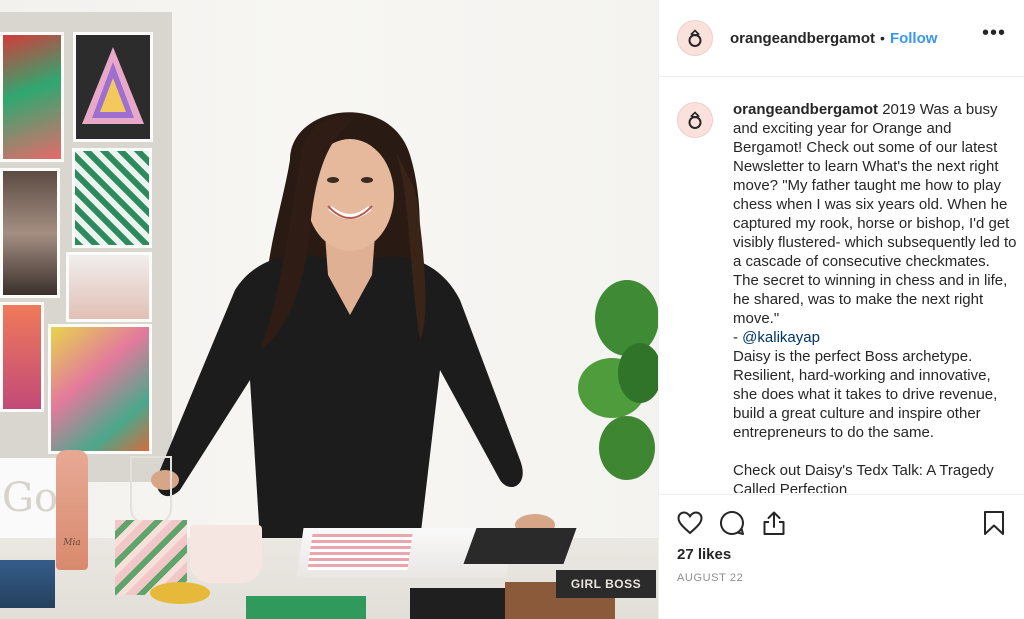 The image size is (1024, 619). I want to click on wine-glass, so click(151, 491).